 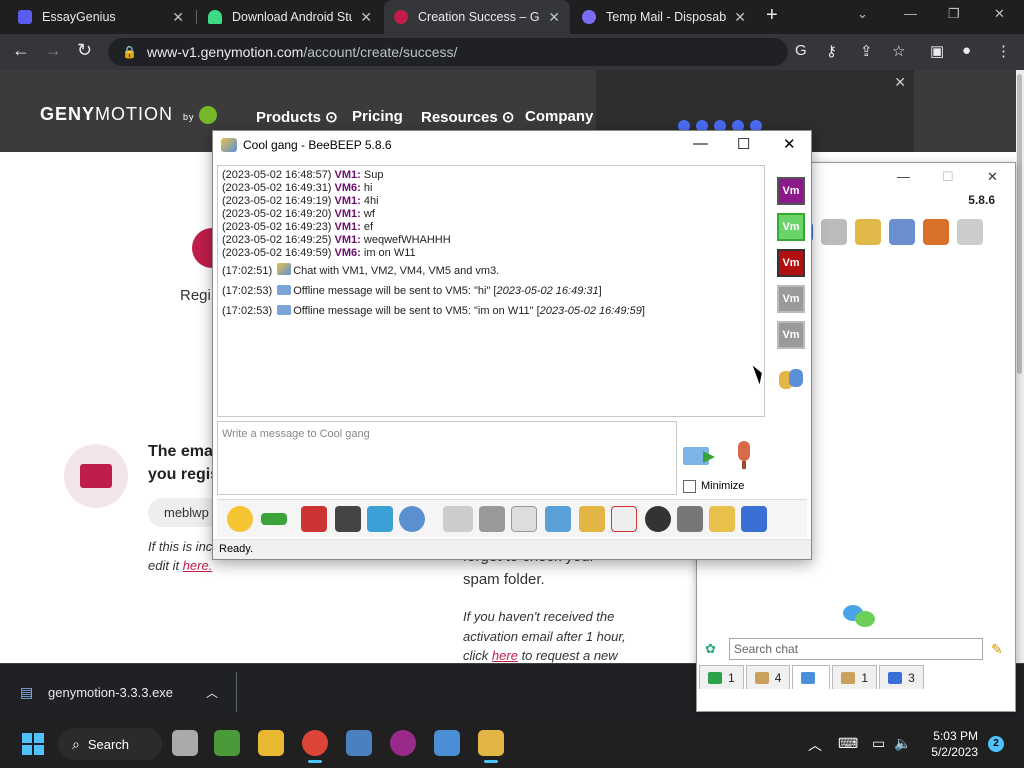 I want to click on save-icon, so click(x=754, y=519).